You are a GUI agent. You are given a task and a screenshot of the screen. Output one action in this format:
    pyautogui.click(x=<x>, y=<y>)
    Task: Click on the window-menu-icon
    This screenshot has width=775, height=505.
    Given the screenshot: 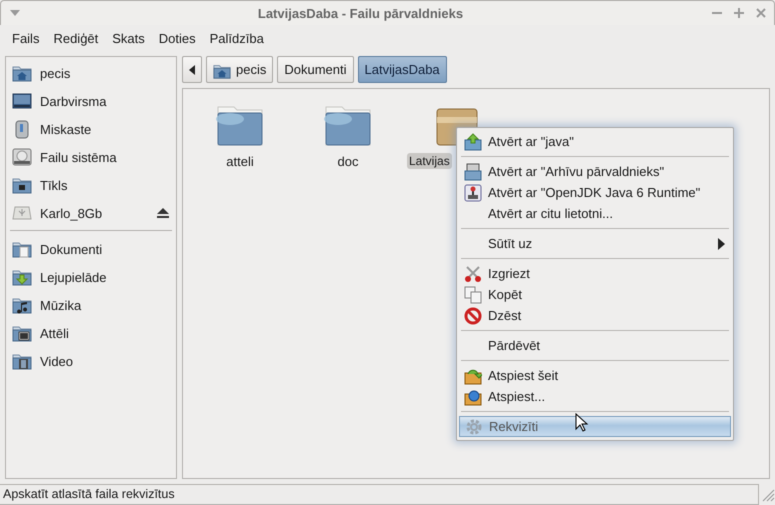 What is the action you would take?
    pyautogui.click(x=15, y=13)
    